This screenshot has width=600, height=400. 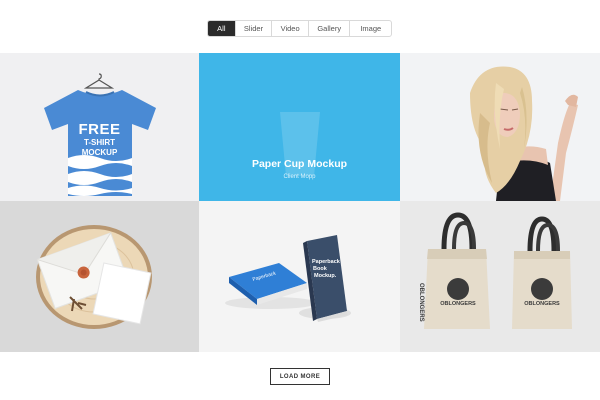 What do you see at coordinates (299, 164) in the screenshot?
I see `item-title: Paper Cup Mockup` at bounding box center [299, 164].